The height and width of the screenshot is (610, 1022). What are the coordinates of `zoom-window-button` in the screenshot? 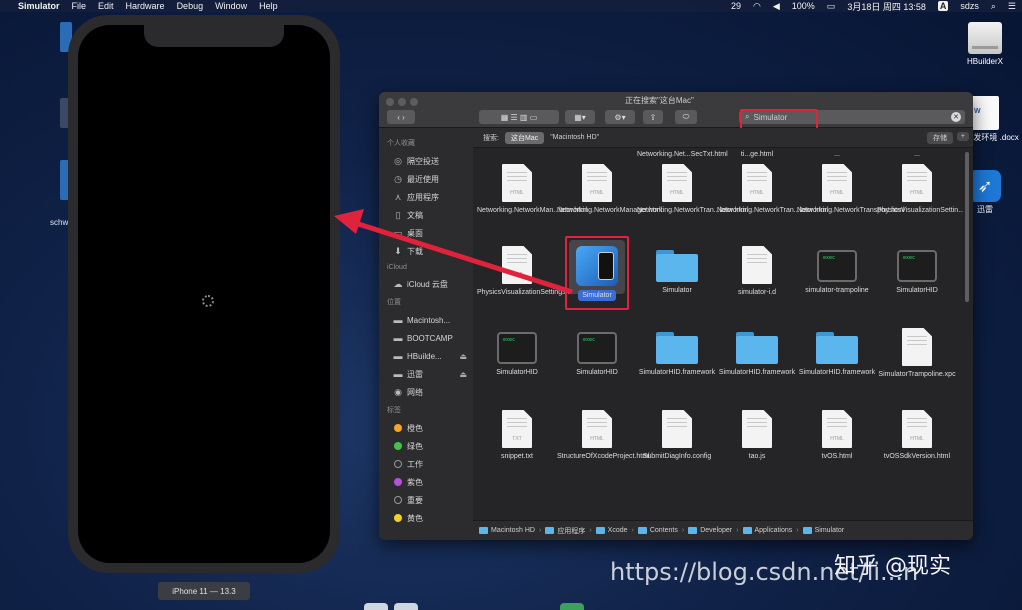 It's located at (414, 102).